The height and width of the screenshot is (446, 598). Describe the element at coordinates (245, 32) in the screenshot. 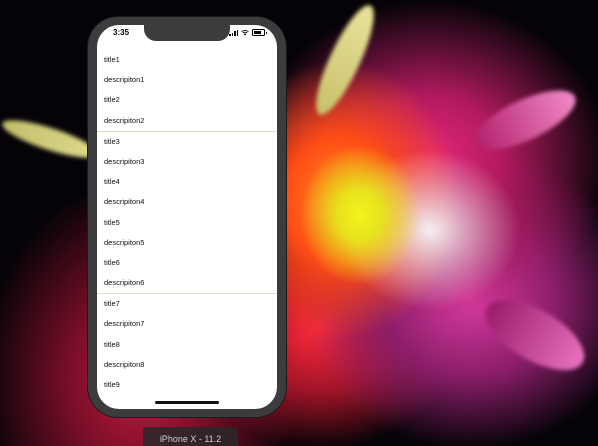

I see `wifi-icon` at that location.